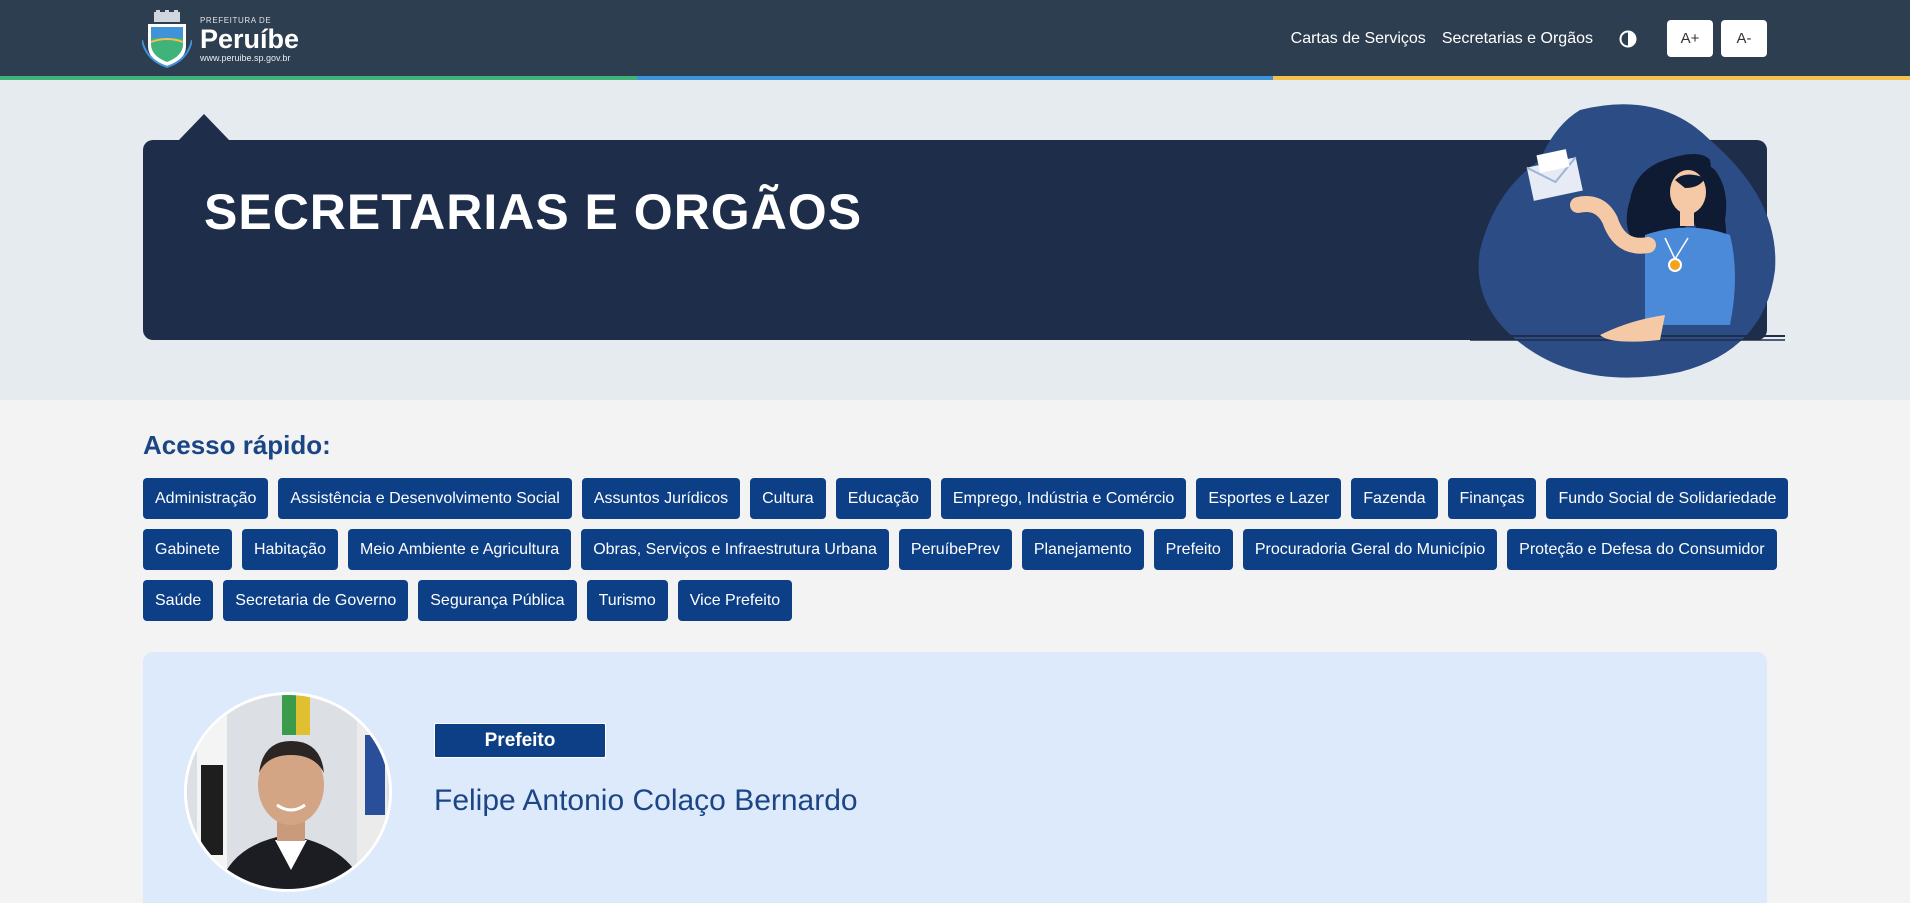 This screenshot has height=903, width=1910. What do you see at coordinates (1628, 39) in the screenshot?
I see `contrast-icon` at bounding box center [1628, 39].